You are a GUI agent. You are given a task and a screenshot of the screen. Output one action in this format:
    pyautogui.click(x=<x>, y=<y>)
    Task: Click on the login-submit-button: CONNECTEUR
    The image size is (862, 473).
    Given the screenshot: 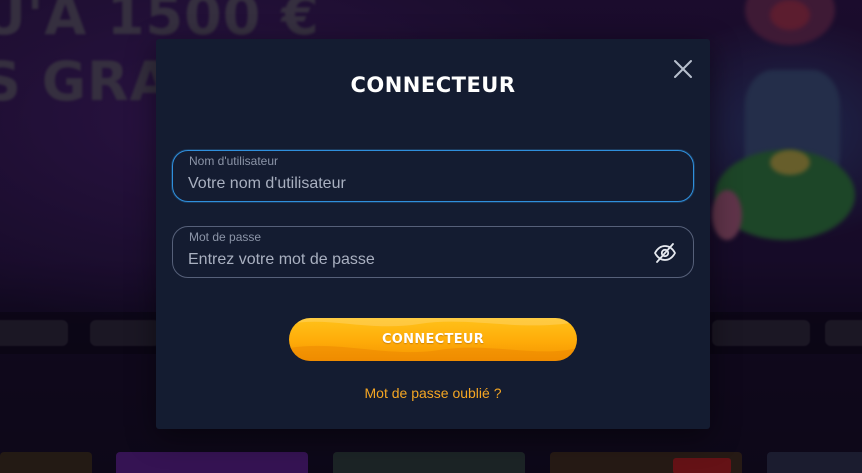 What is the action you would take?
    pyautogui.click(x=433, y=339)
    